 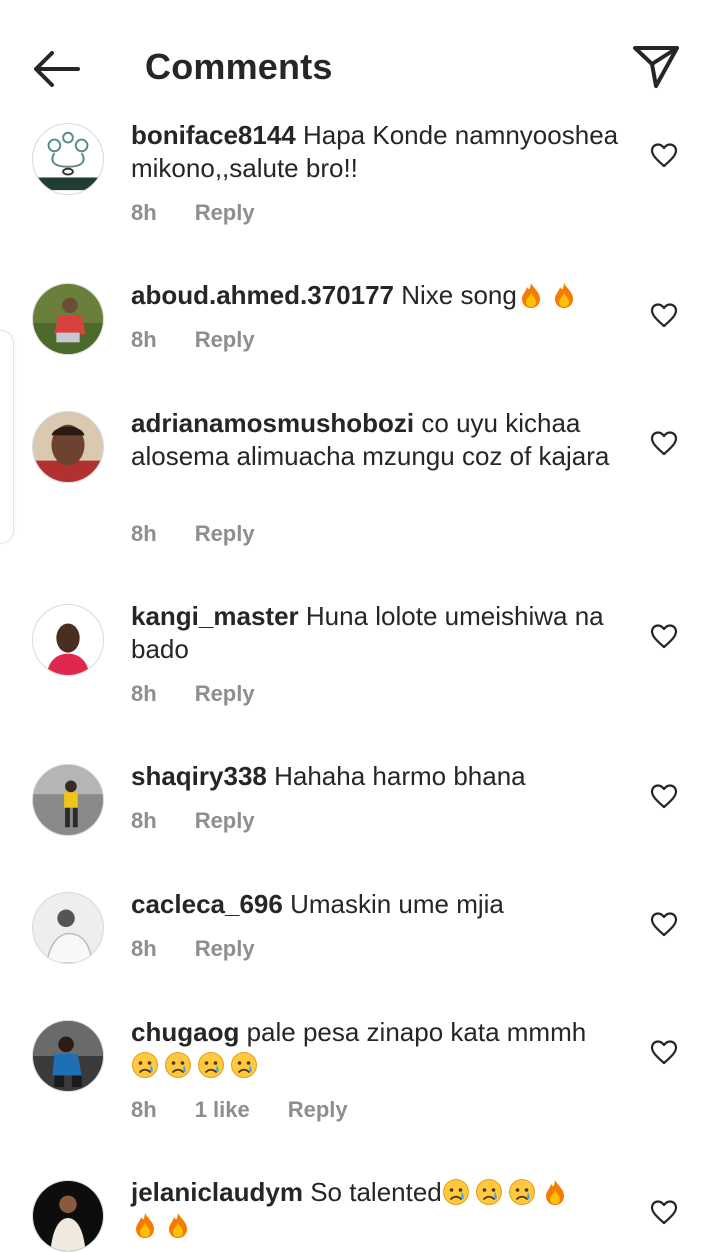 I want to click on comment-text: cacleca_696 Umaskin ume mjia, so click(x=381, y=904).